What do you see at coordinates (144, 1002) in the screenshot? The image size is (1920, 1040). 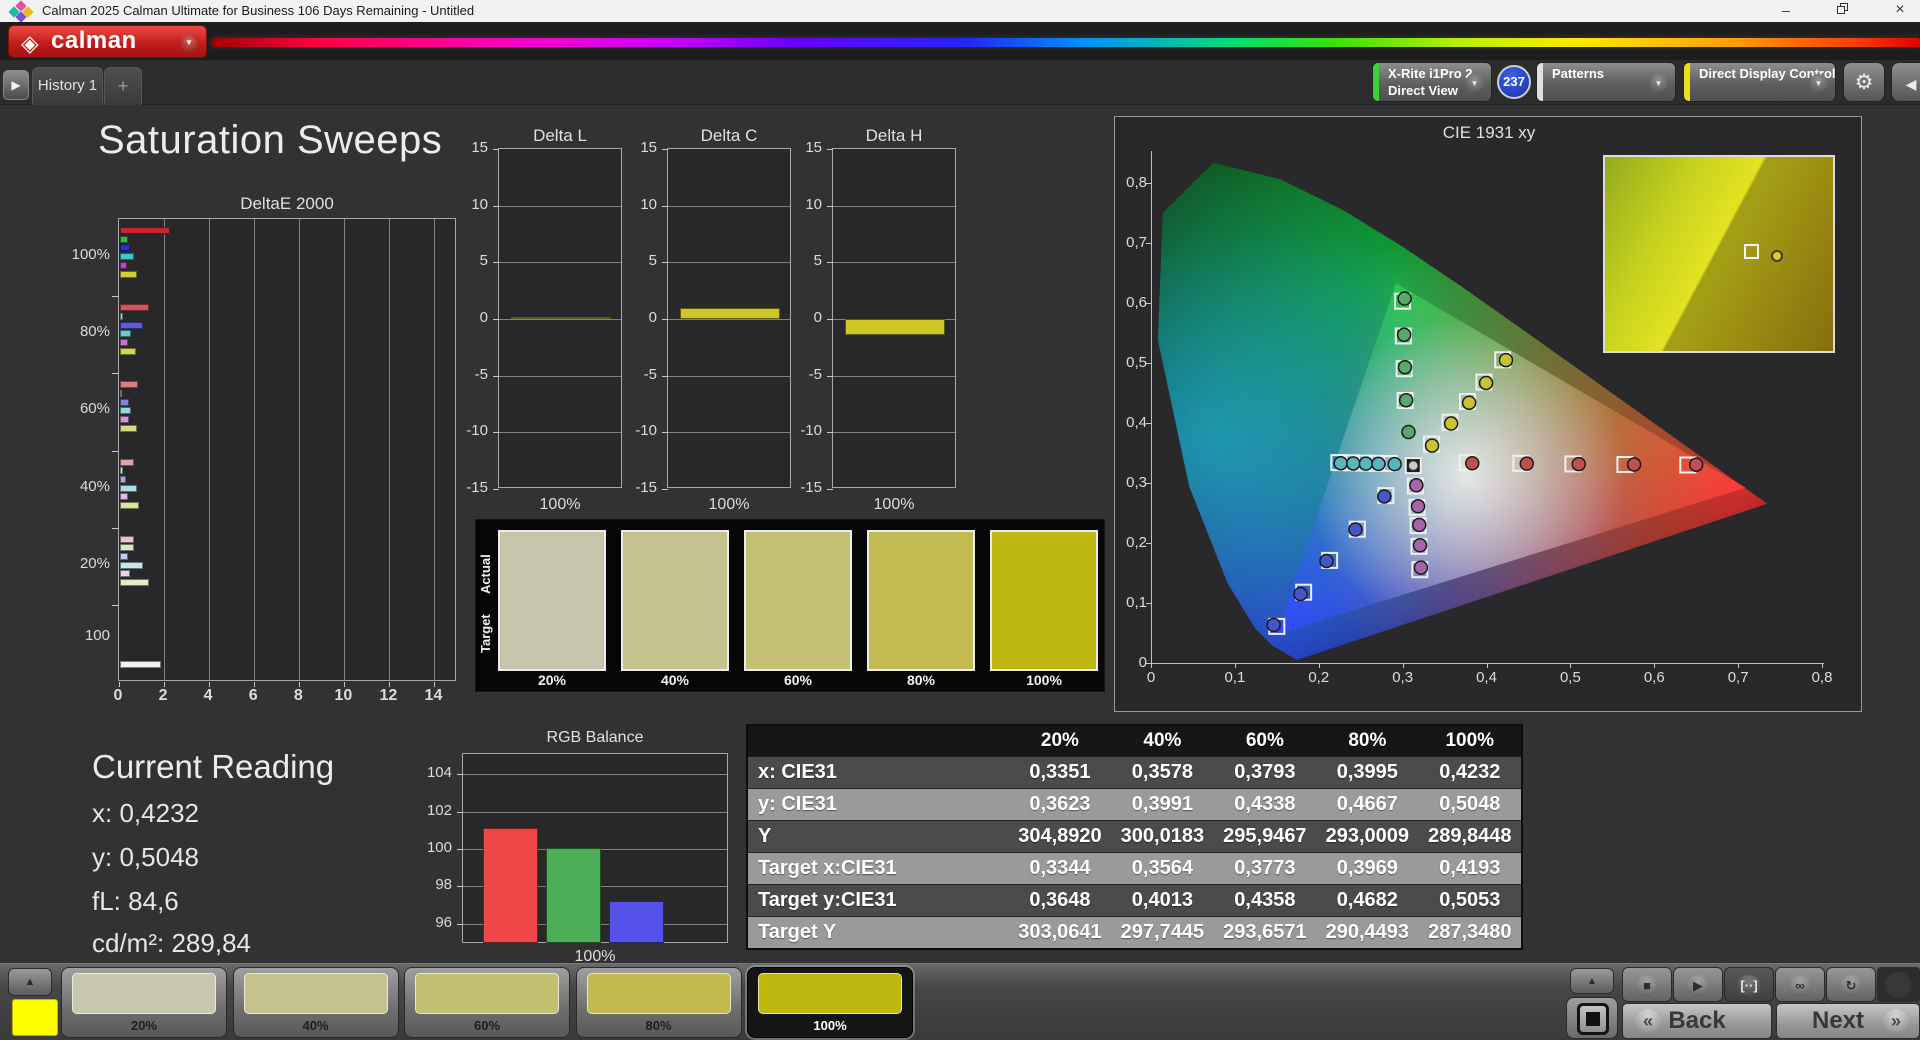 I see `pattern-button-20%: 20%` at bounding box center [144, 1002].